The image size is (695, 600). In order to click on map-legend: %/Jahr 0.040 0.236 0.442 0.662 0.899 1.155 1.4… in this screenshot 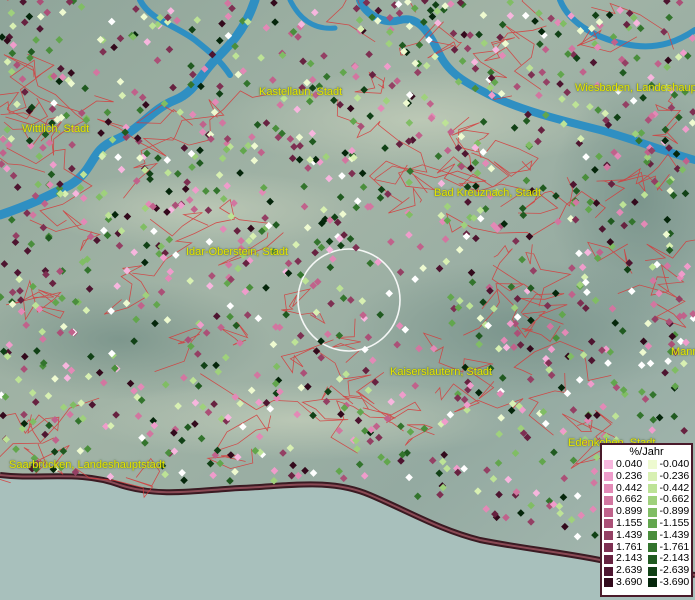, I will do `click(646, 520)`.